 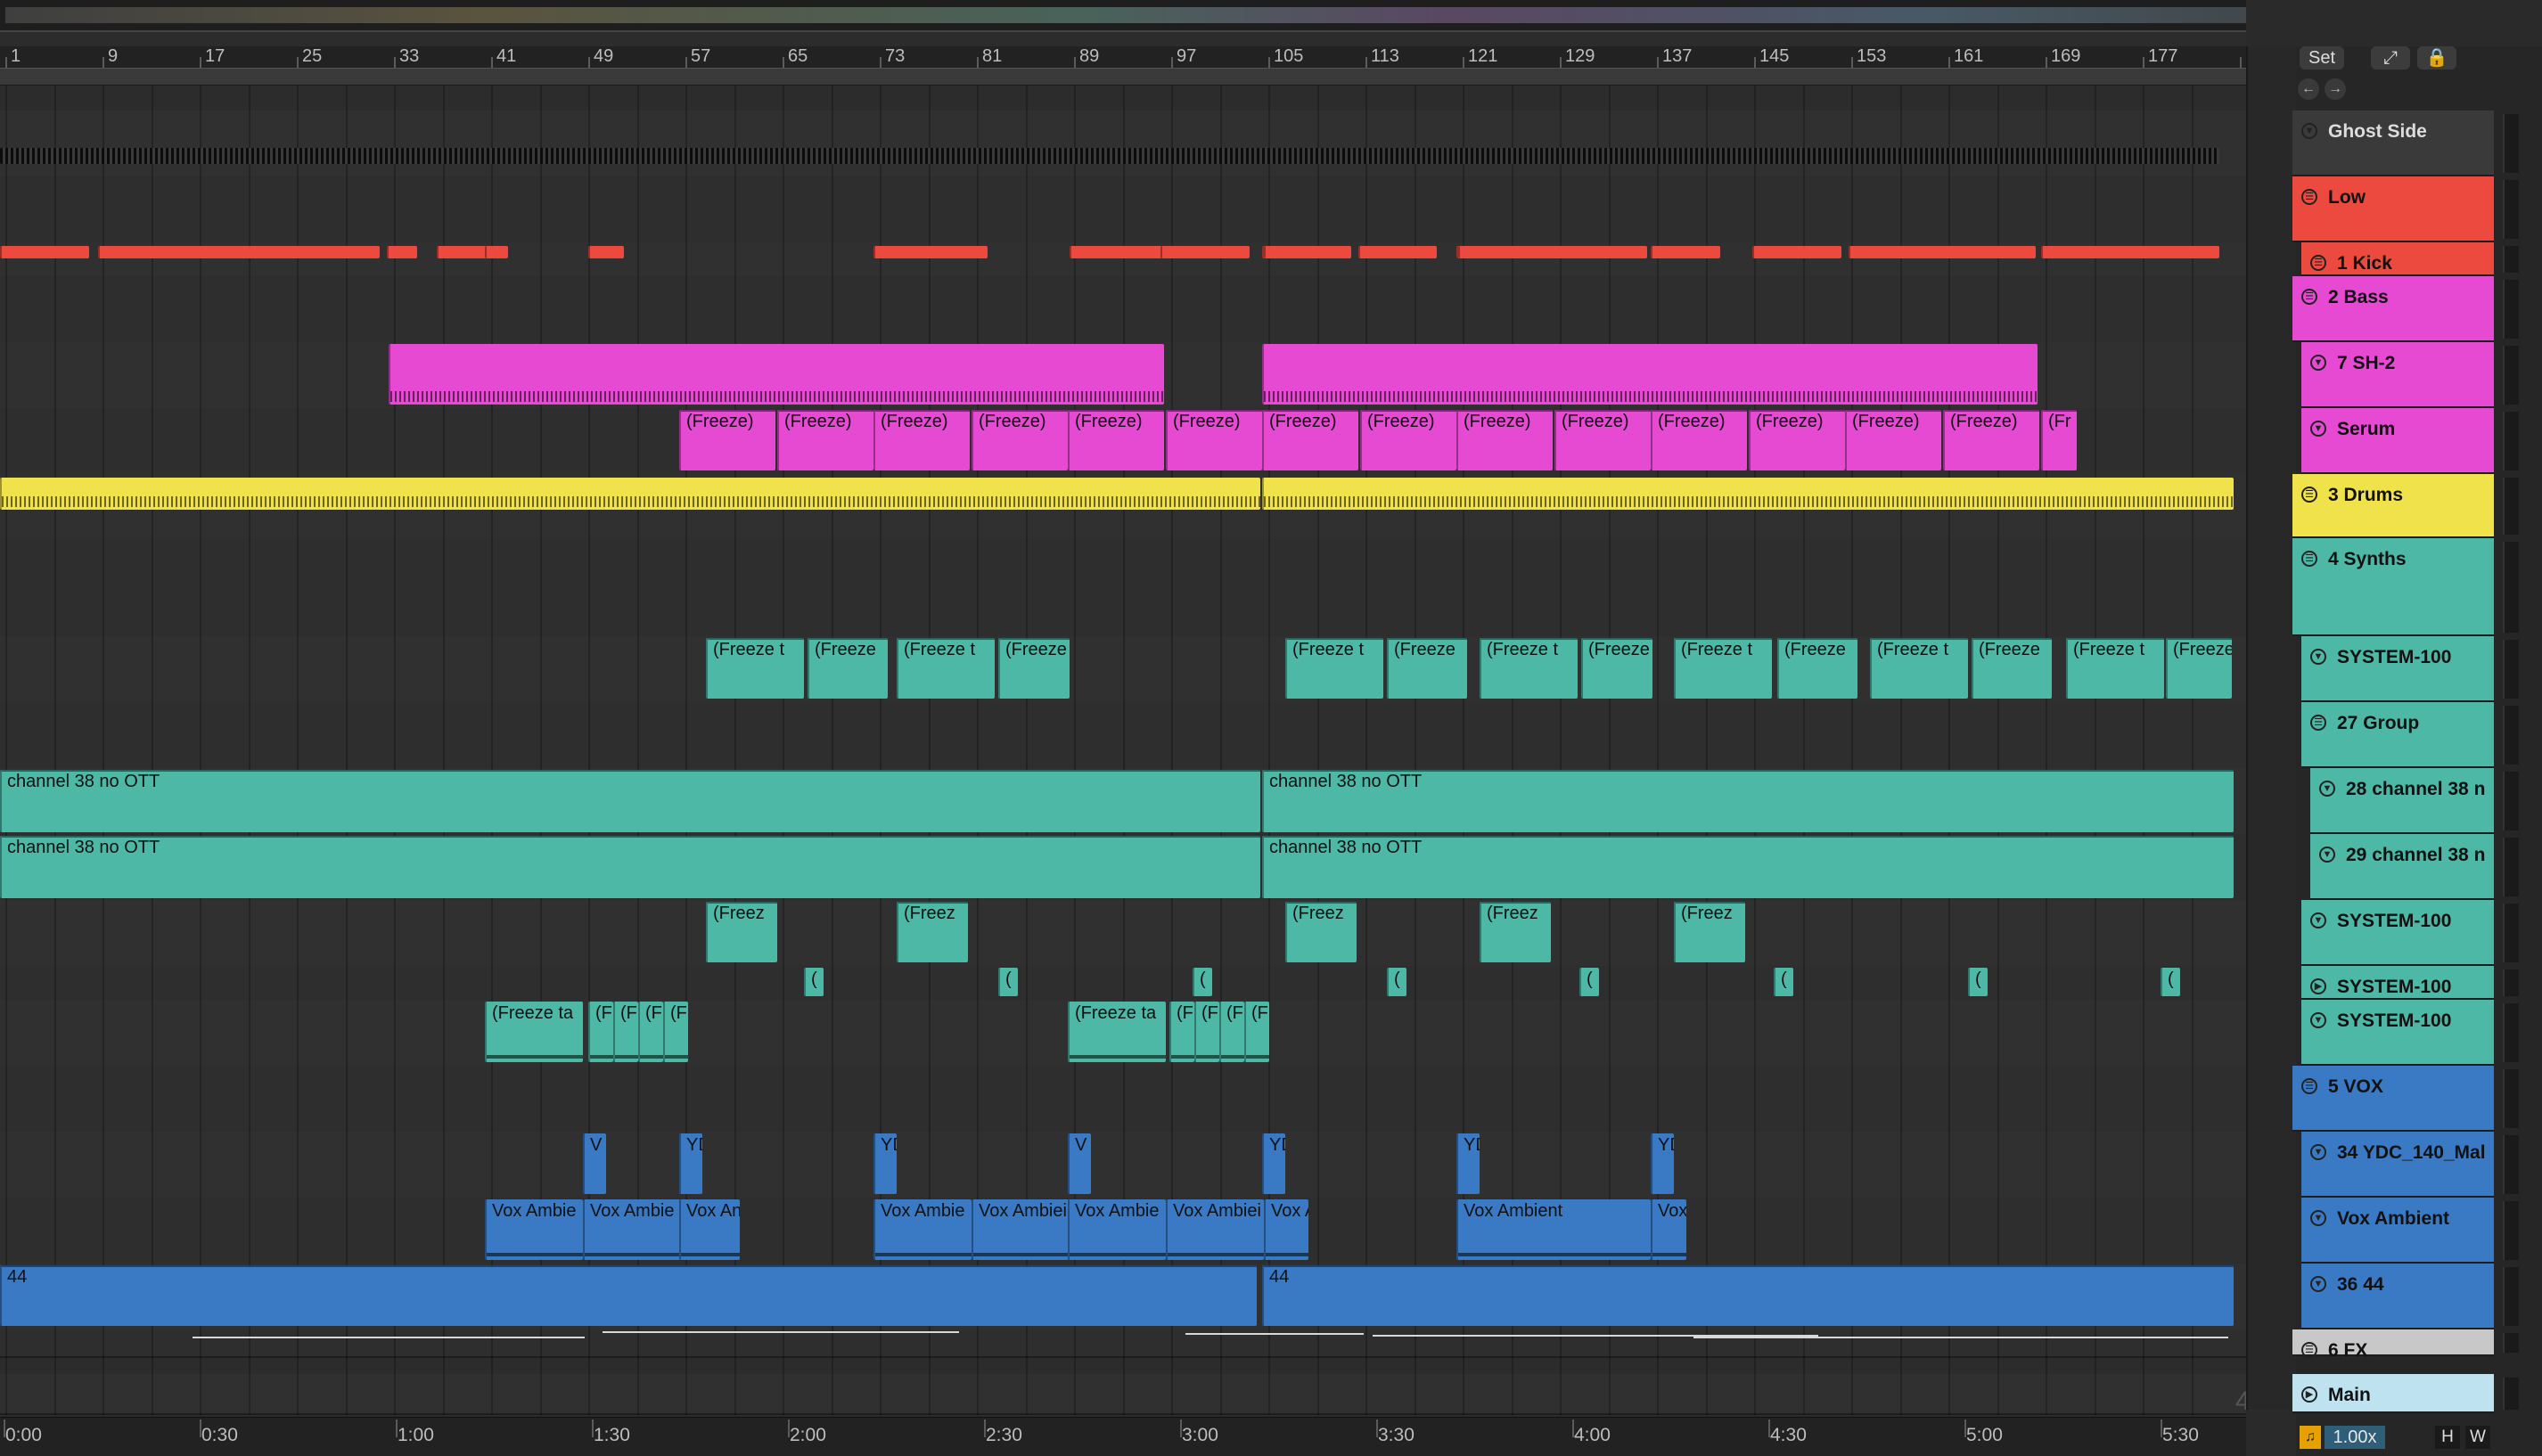 I want to click on track-header: ☰ 3 Drums, so click(x=2393, y=506).